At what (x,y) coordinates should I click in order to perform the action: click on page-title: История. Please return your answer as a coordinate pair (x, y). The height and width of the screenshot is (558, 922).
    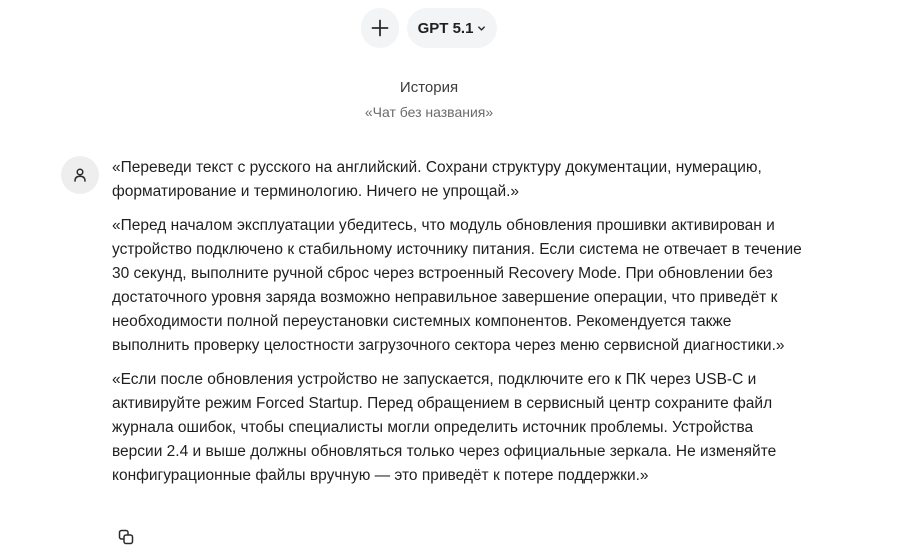
    Looking at the image, I should click on (429, 87).